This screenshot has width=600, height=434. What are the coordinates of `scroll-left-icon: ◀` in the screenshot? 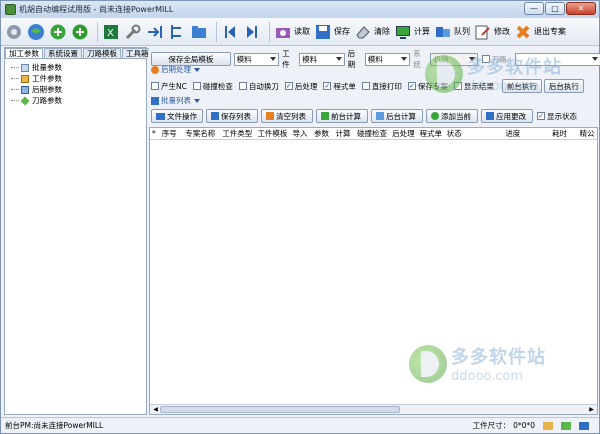 It's located at (155, 410).